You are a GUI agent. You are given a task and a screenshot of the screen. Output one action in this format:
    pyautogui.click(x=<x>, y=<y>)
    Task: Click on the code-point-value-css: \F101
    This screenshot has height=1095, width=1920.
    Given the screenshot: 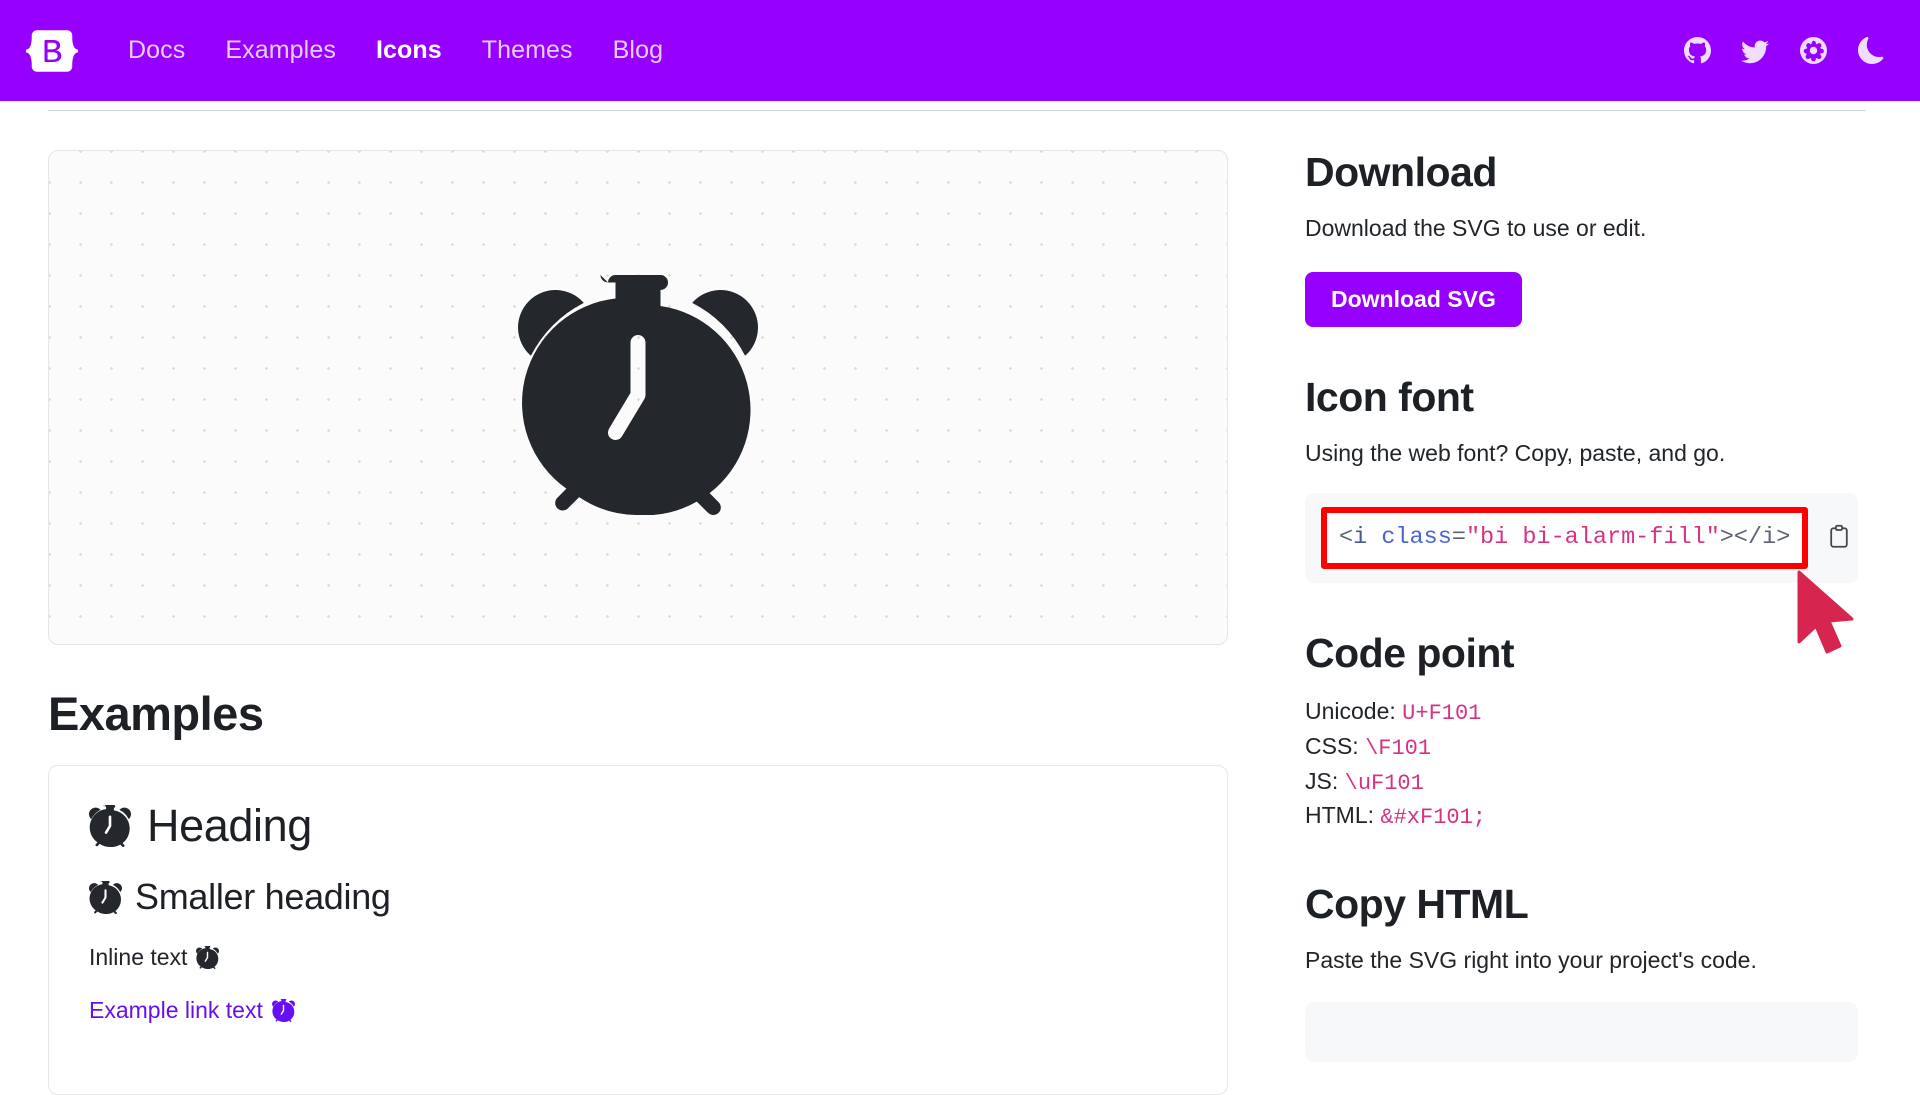 What is the action you would take?
    pyautogui.click(x=1398, y=748)
    